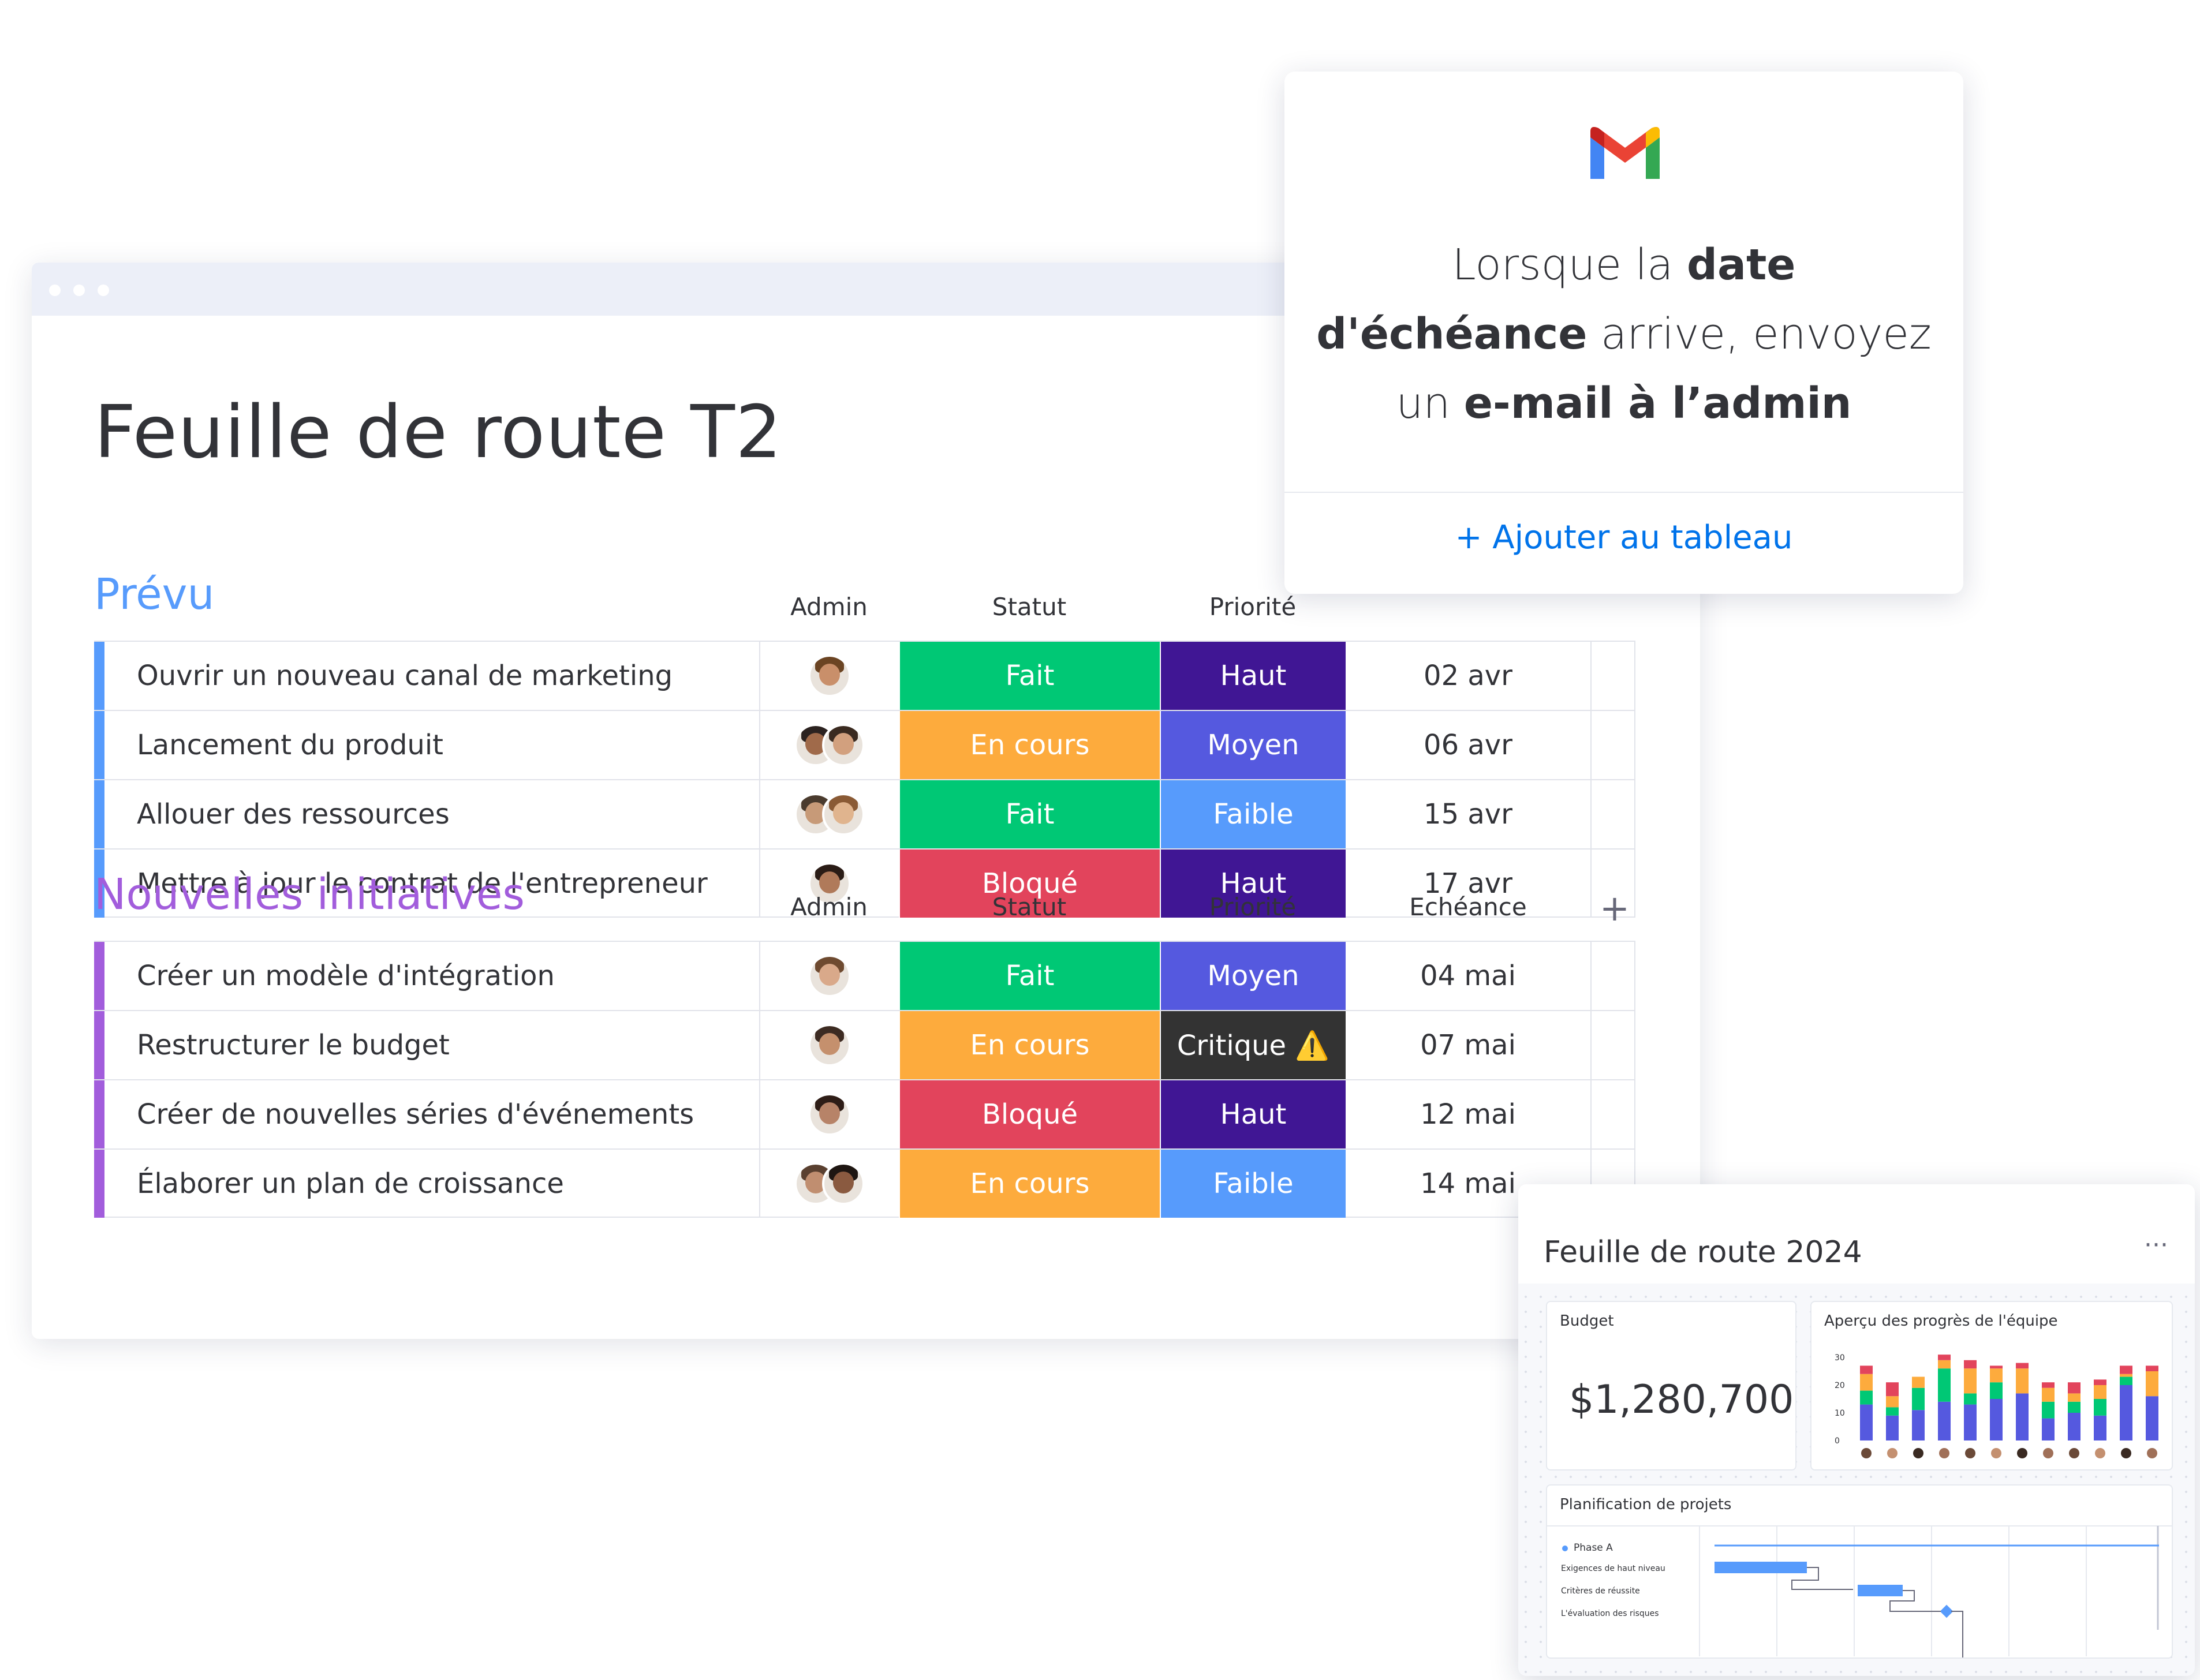 This screenshot has height=1680, width=2200. I want to click on status-cell: Bloqué, so click(1029, 1114).